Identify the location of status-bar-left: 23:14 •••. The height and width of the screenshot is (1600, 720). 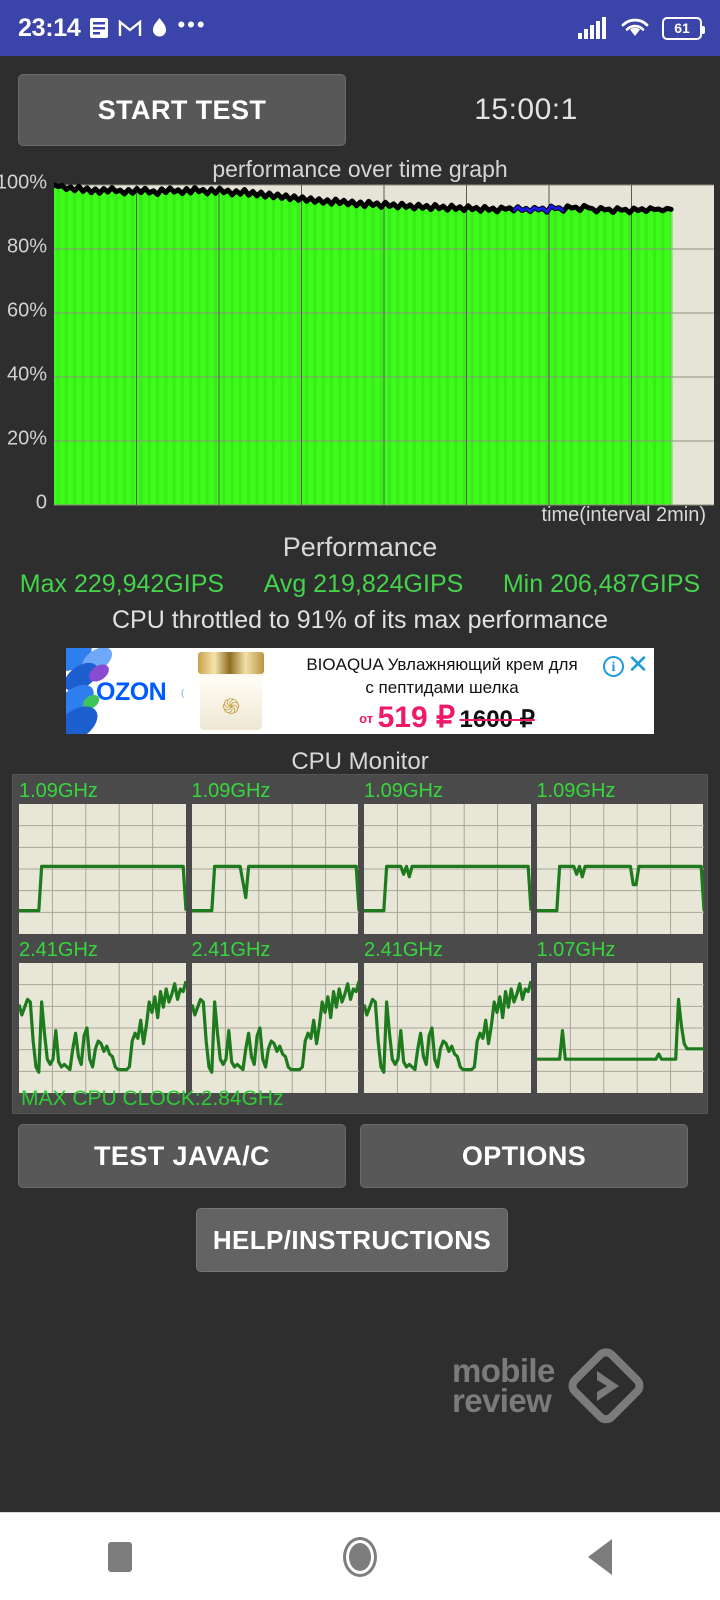
(112, 27).